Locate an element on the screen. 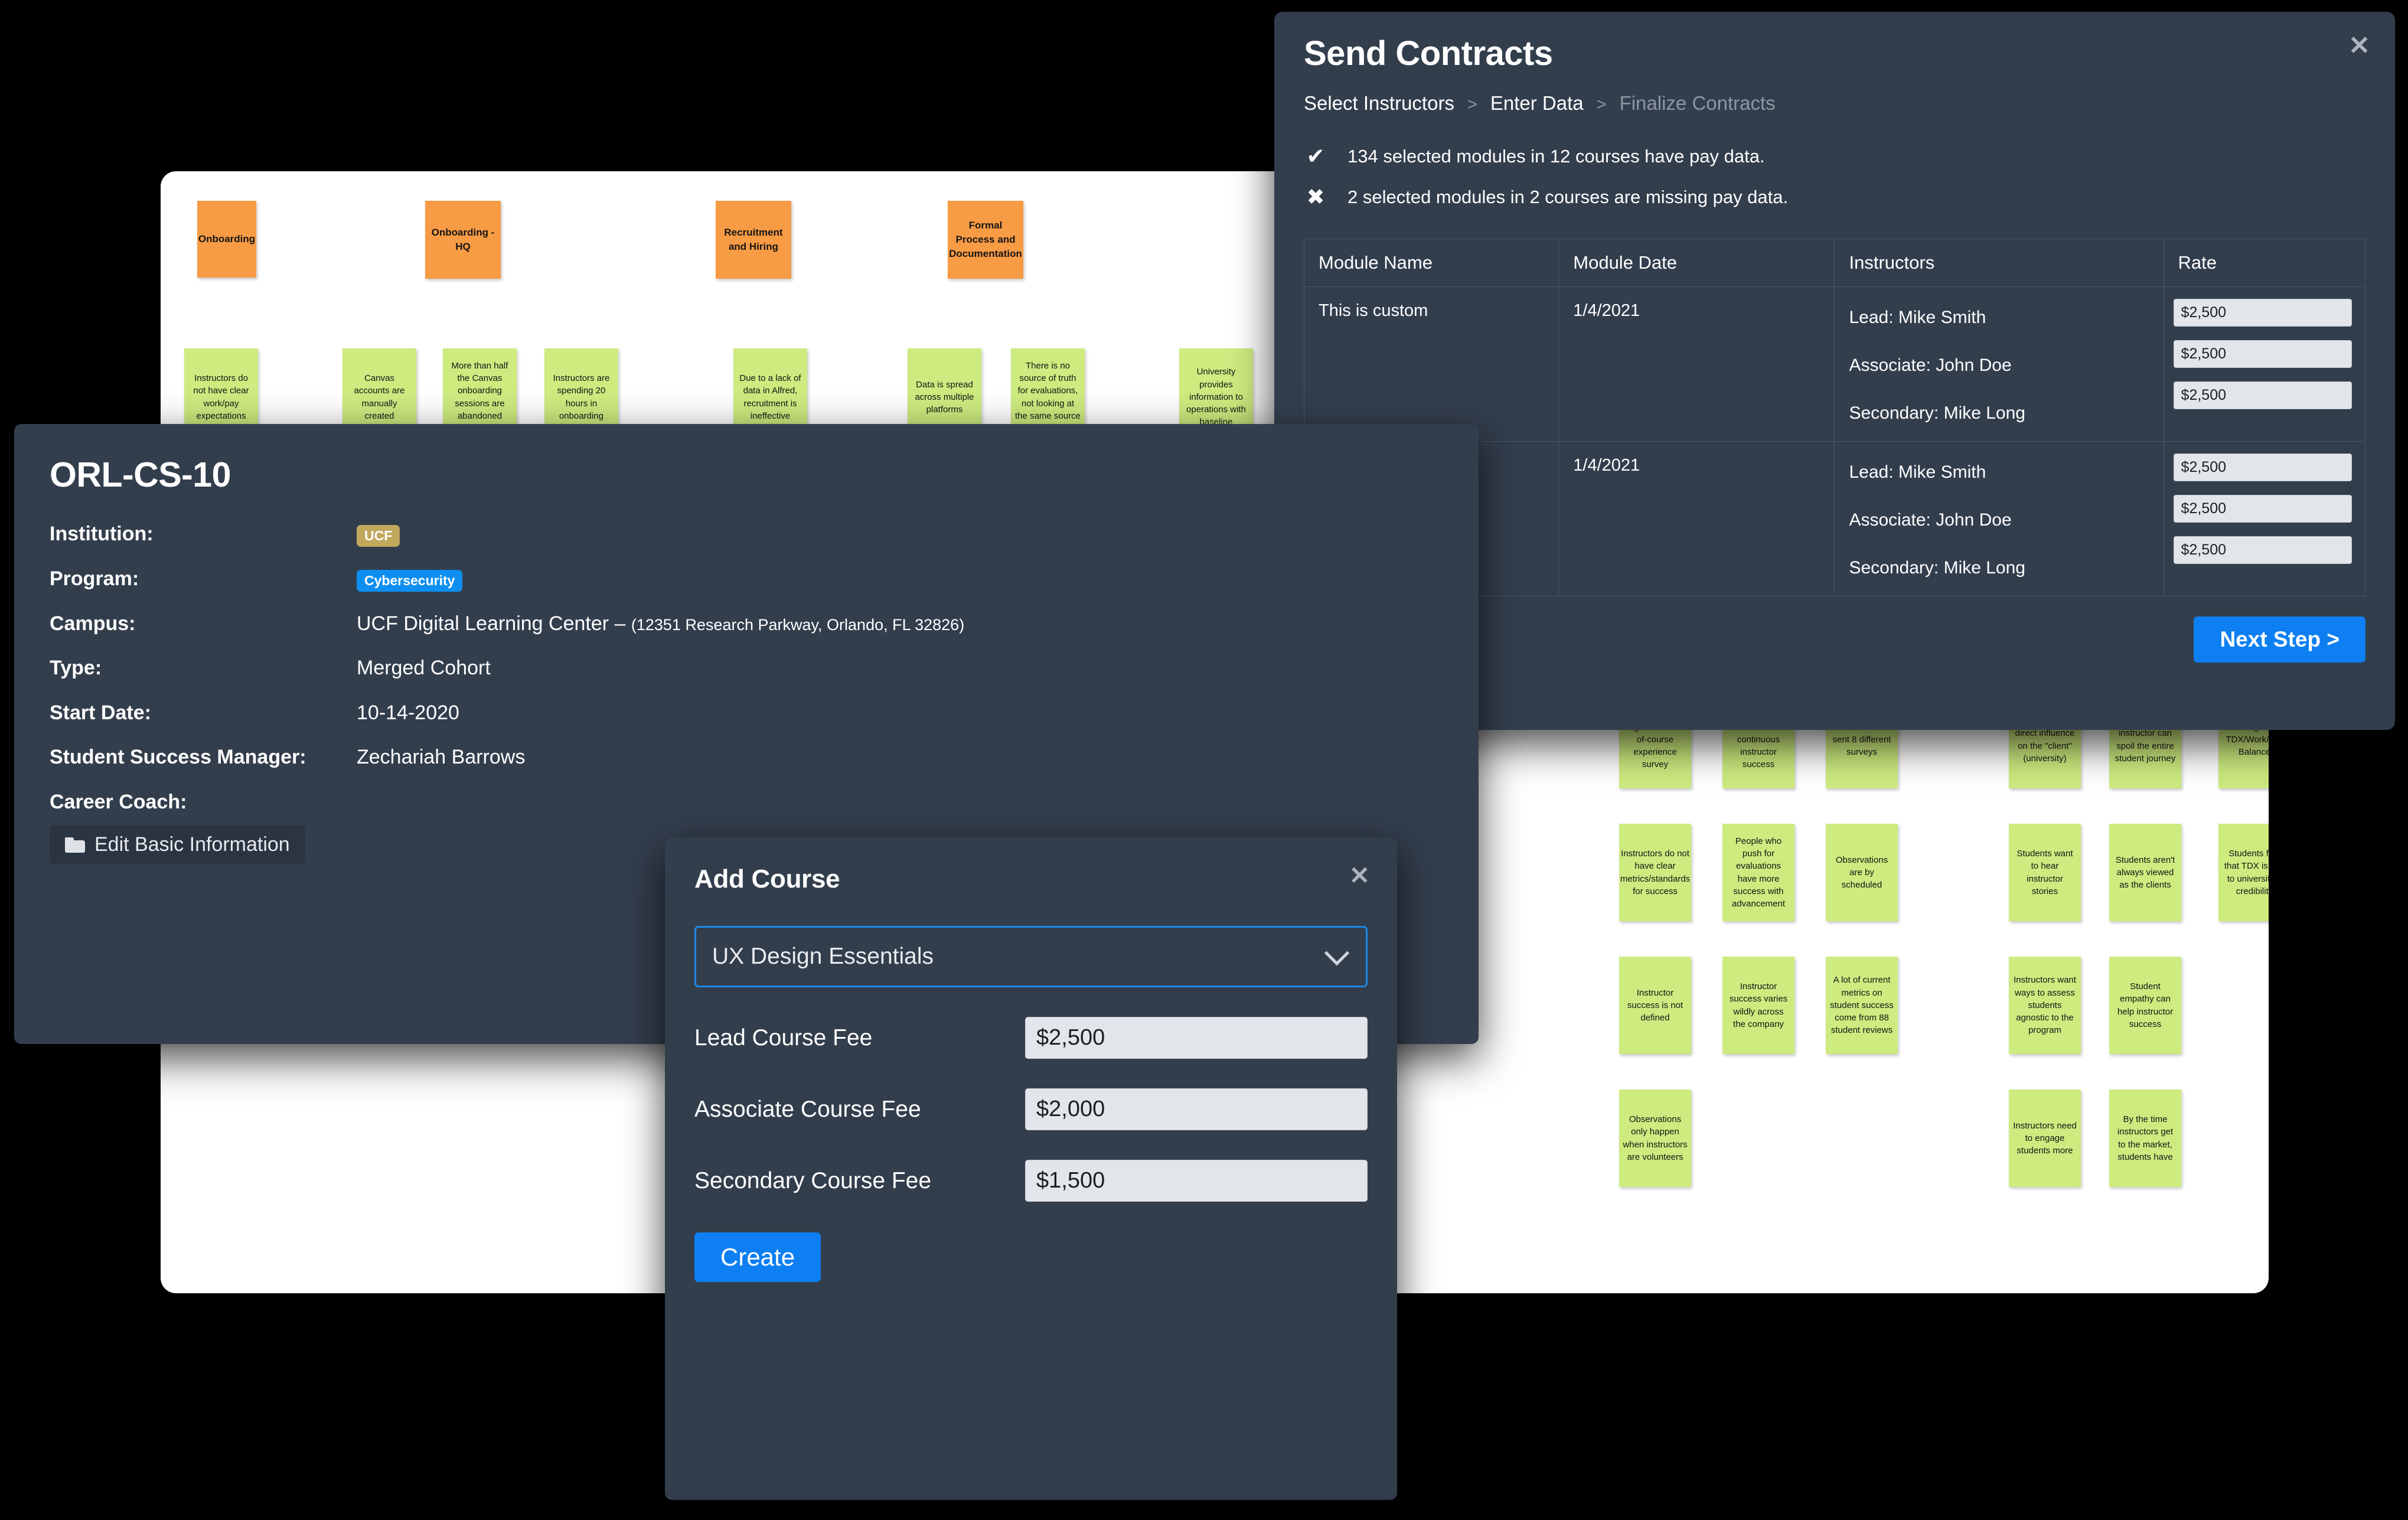  sticky-note-green: Instructors need to engage students more is located at coordinates (2045, 1138).